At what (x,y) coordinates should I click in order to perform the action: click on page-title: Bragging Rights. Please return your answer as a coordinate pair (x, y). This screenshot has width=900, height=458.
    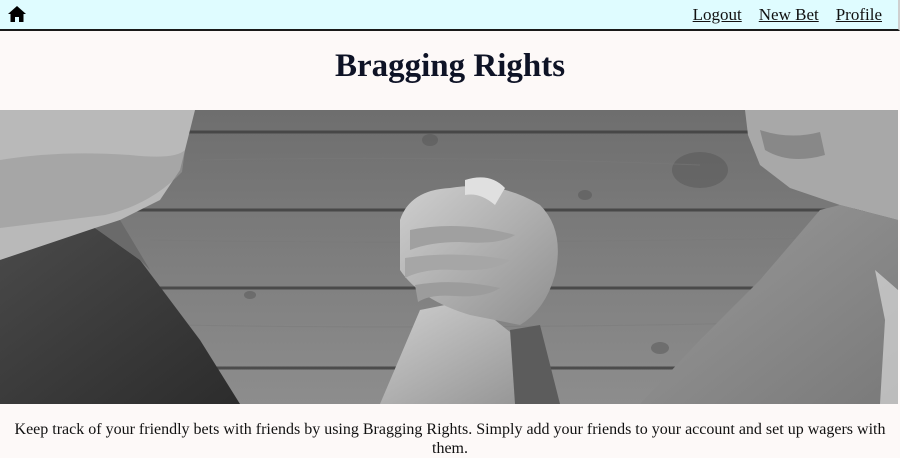
    Looking at the image, I should click on (450, 66).